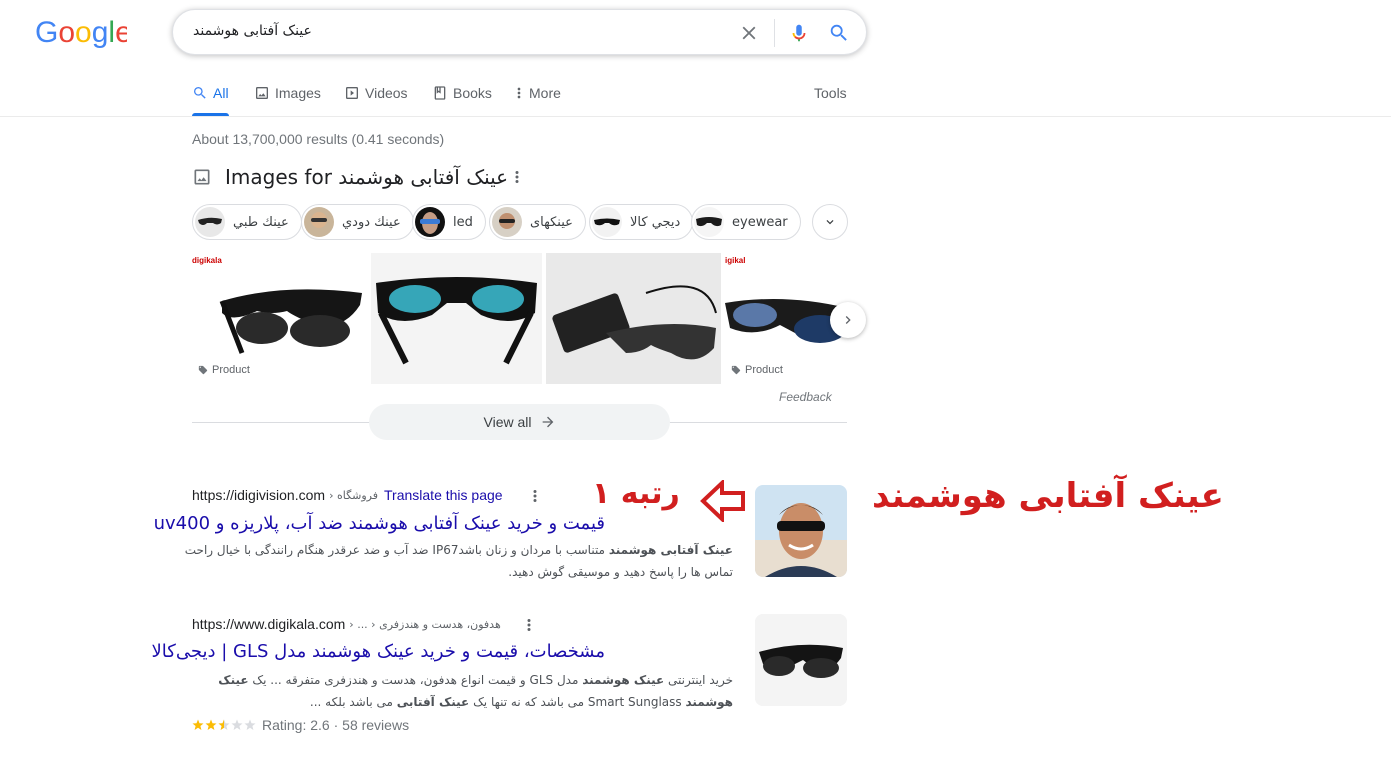 Image resolution: width=1391 pixels, height=762 pixels. Describe the element at coordinates (352, 93) in the screenshot. I see `video-icon` at that location.